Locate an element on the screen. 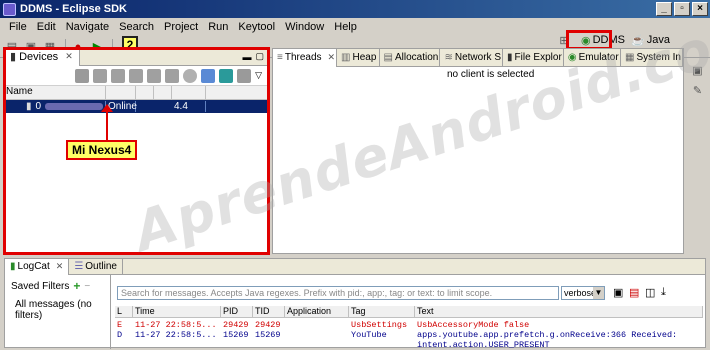  log-tid: 15269 is located at coordinates (268, 335).